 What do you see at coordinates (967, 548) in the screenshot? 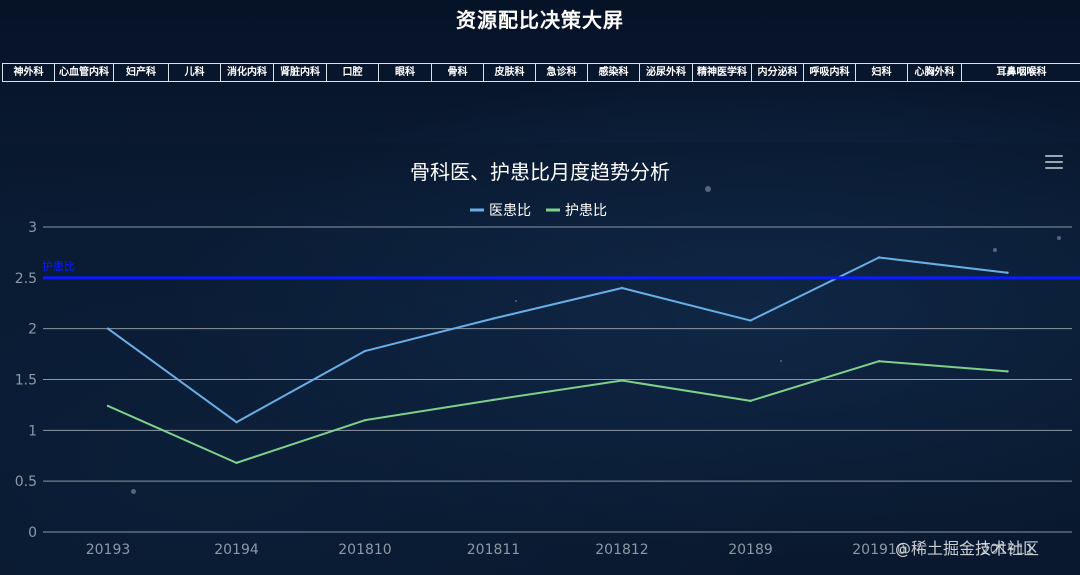
I see `watermark: @稀土掘金技术社区` at bounding box center [967, 548].